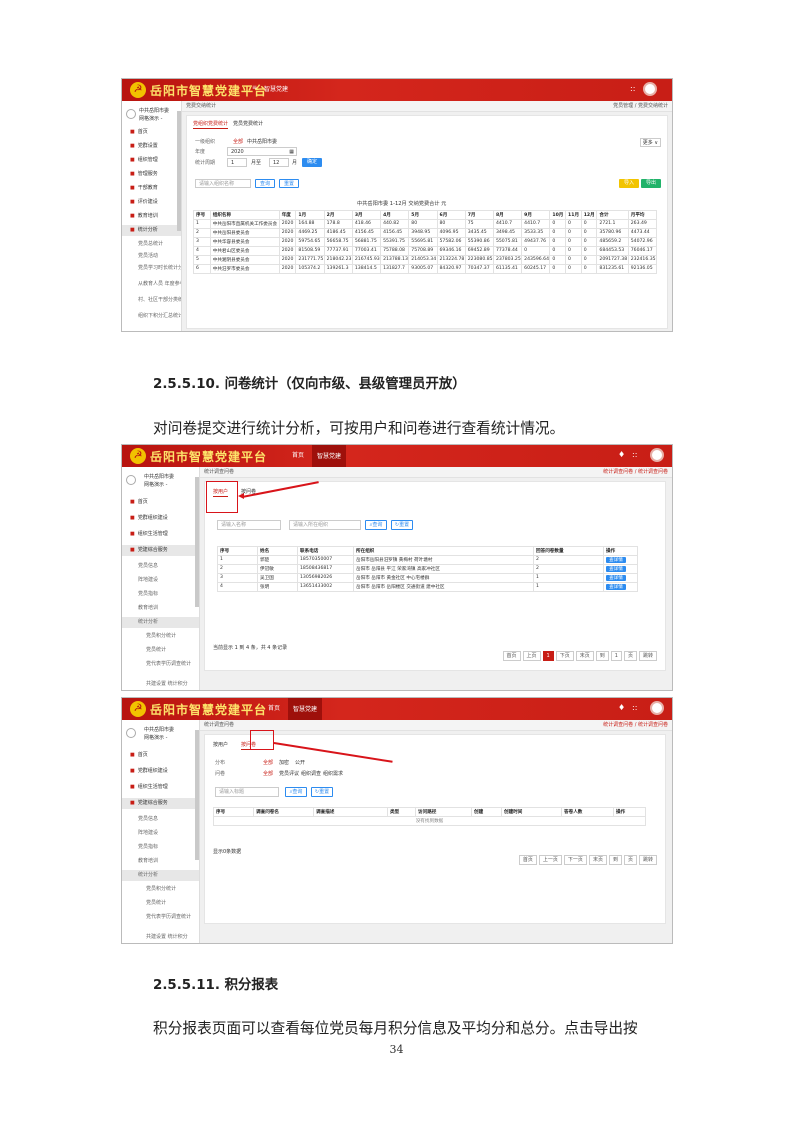 This screenshot has height=1122, width=793. What do you see at coordinates (531, 656) in the screenshot?
I see `pager-item: 上页` at bounding box center [531, 656].